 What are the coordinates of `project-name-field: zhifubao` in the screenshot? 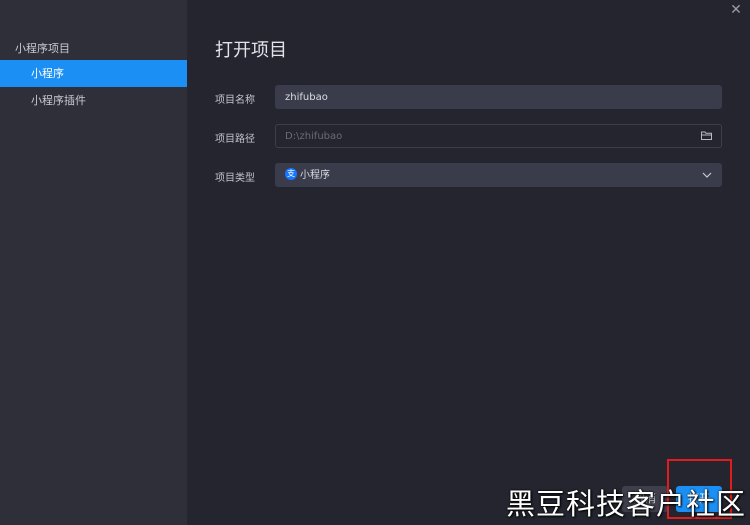 It's located at (498, 97).